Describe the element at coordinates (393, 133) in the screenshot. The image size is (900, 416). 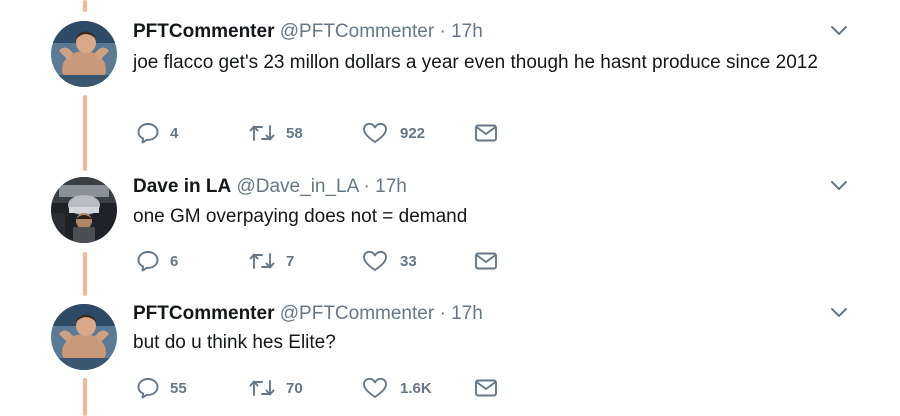
I see `like-button: 922` at that location.